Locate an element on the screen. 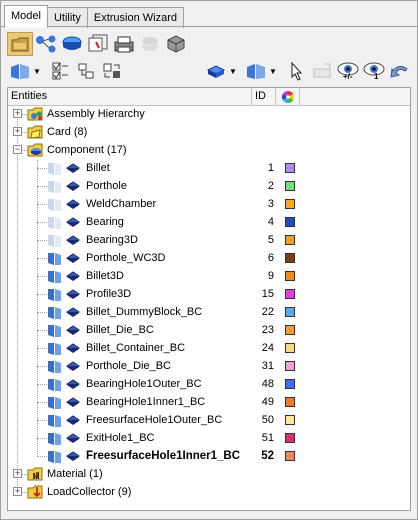 This screenshot has height=520, width=418. component-id: 1 is located at coordinates (270, 168).